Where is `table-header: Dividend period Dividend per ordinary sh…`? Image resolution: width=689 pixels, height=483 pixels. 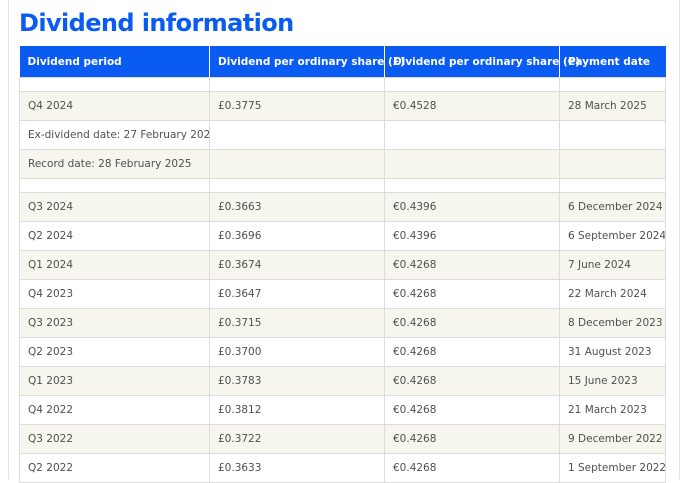
table-header: Dividend period Dividend per ordinary sh… is located at coordinates (342, 62).